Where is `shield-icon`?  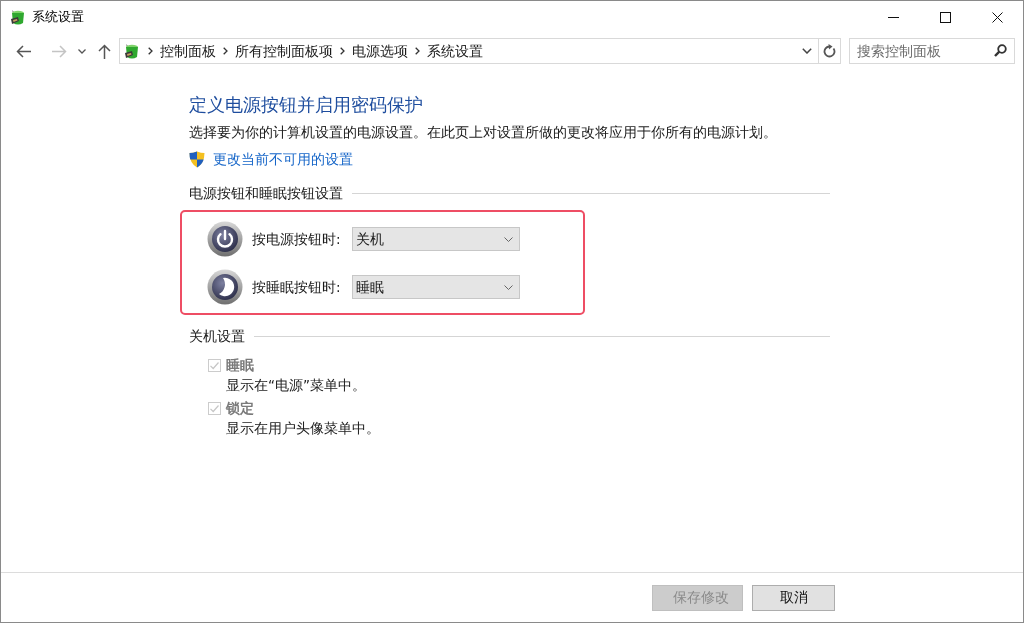 shield-icon is located at coordinates (197, 159).